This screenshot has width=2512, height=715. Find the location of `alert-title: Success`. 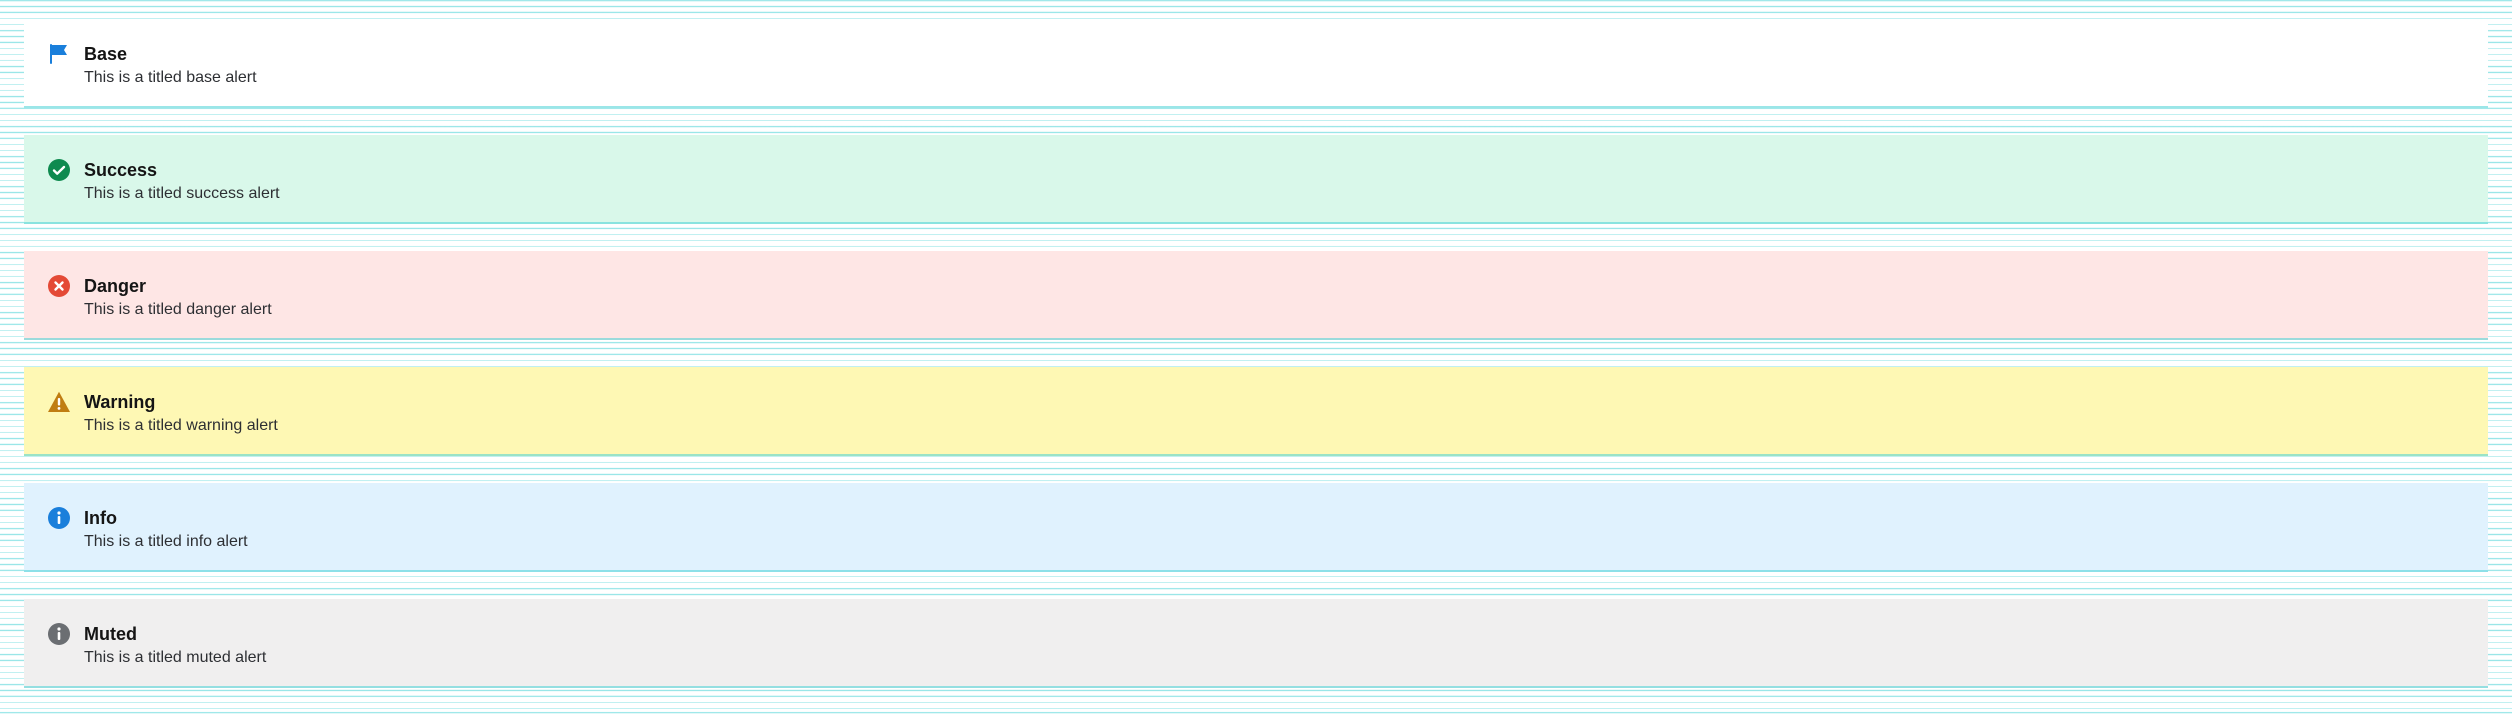

alert-title: Success is located at coordinates (121, 170).